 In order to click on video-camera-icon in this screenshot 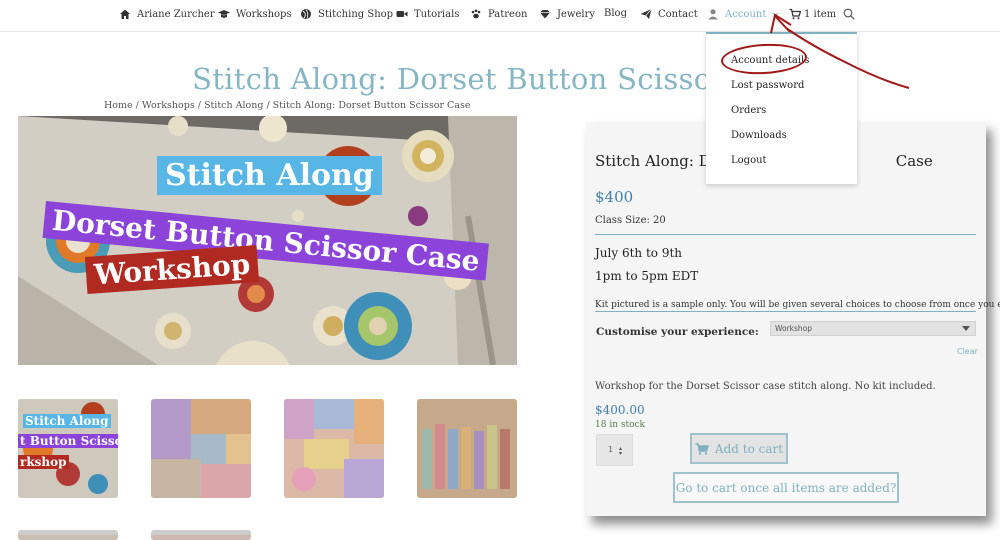, I will do `click(402, 14)`.